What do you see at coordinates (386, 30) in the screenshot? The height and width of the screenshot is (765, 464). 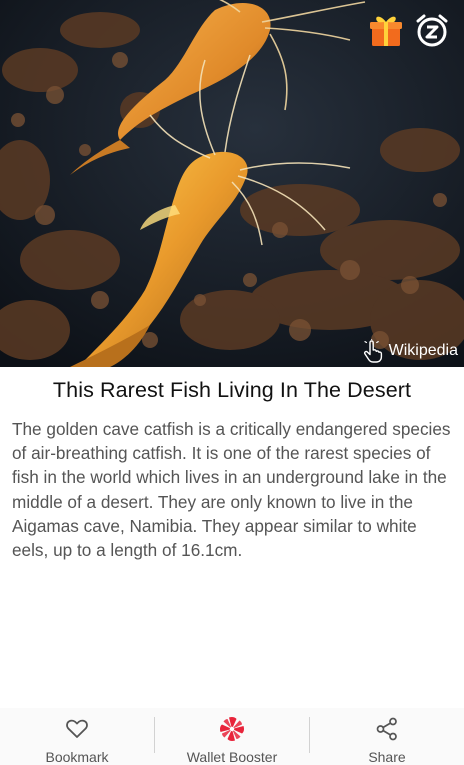 I see `gift-icon` at bounding box center [386, 30].